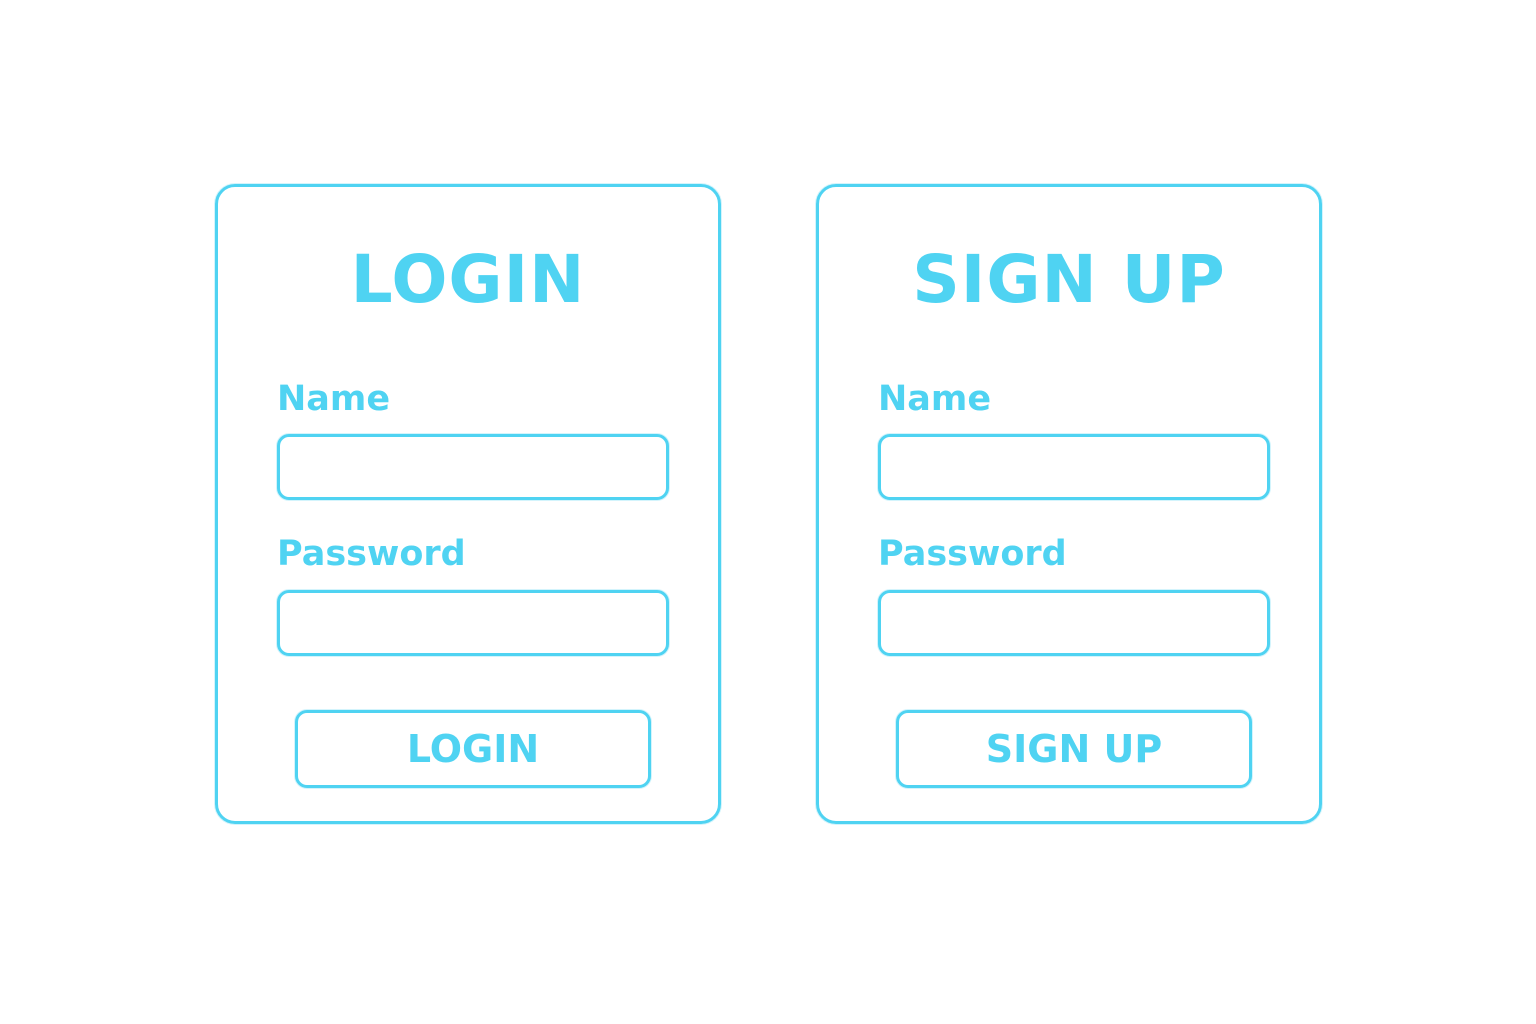 Image resolution: width=1536 pixels, height=1024 pixels. I want to click on signup-title: SIGN UP, so click(1069, 279).